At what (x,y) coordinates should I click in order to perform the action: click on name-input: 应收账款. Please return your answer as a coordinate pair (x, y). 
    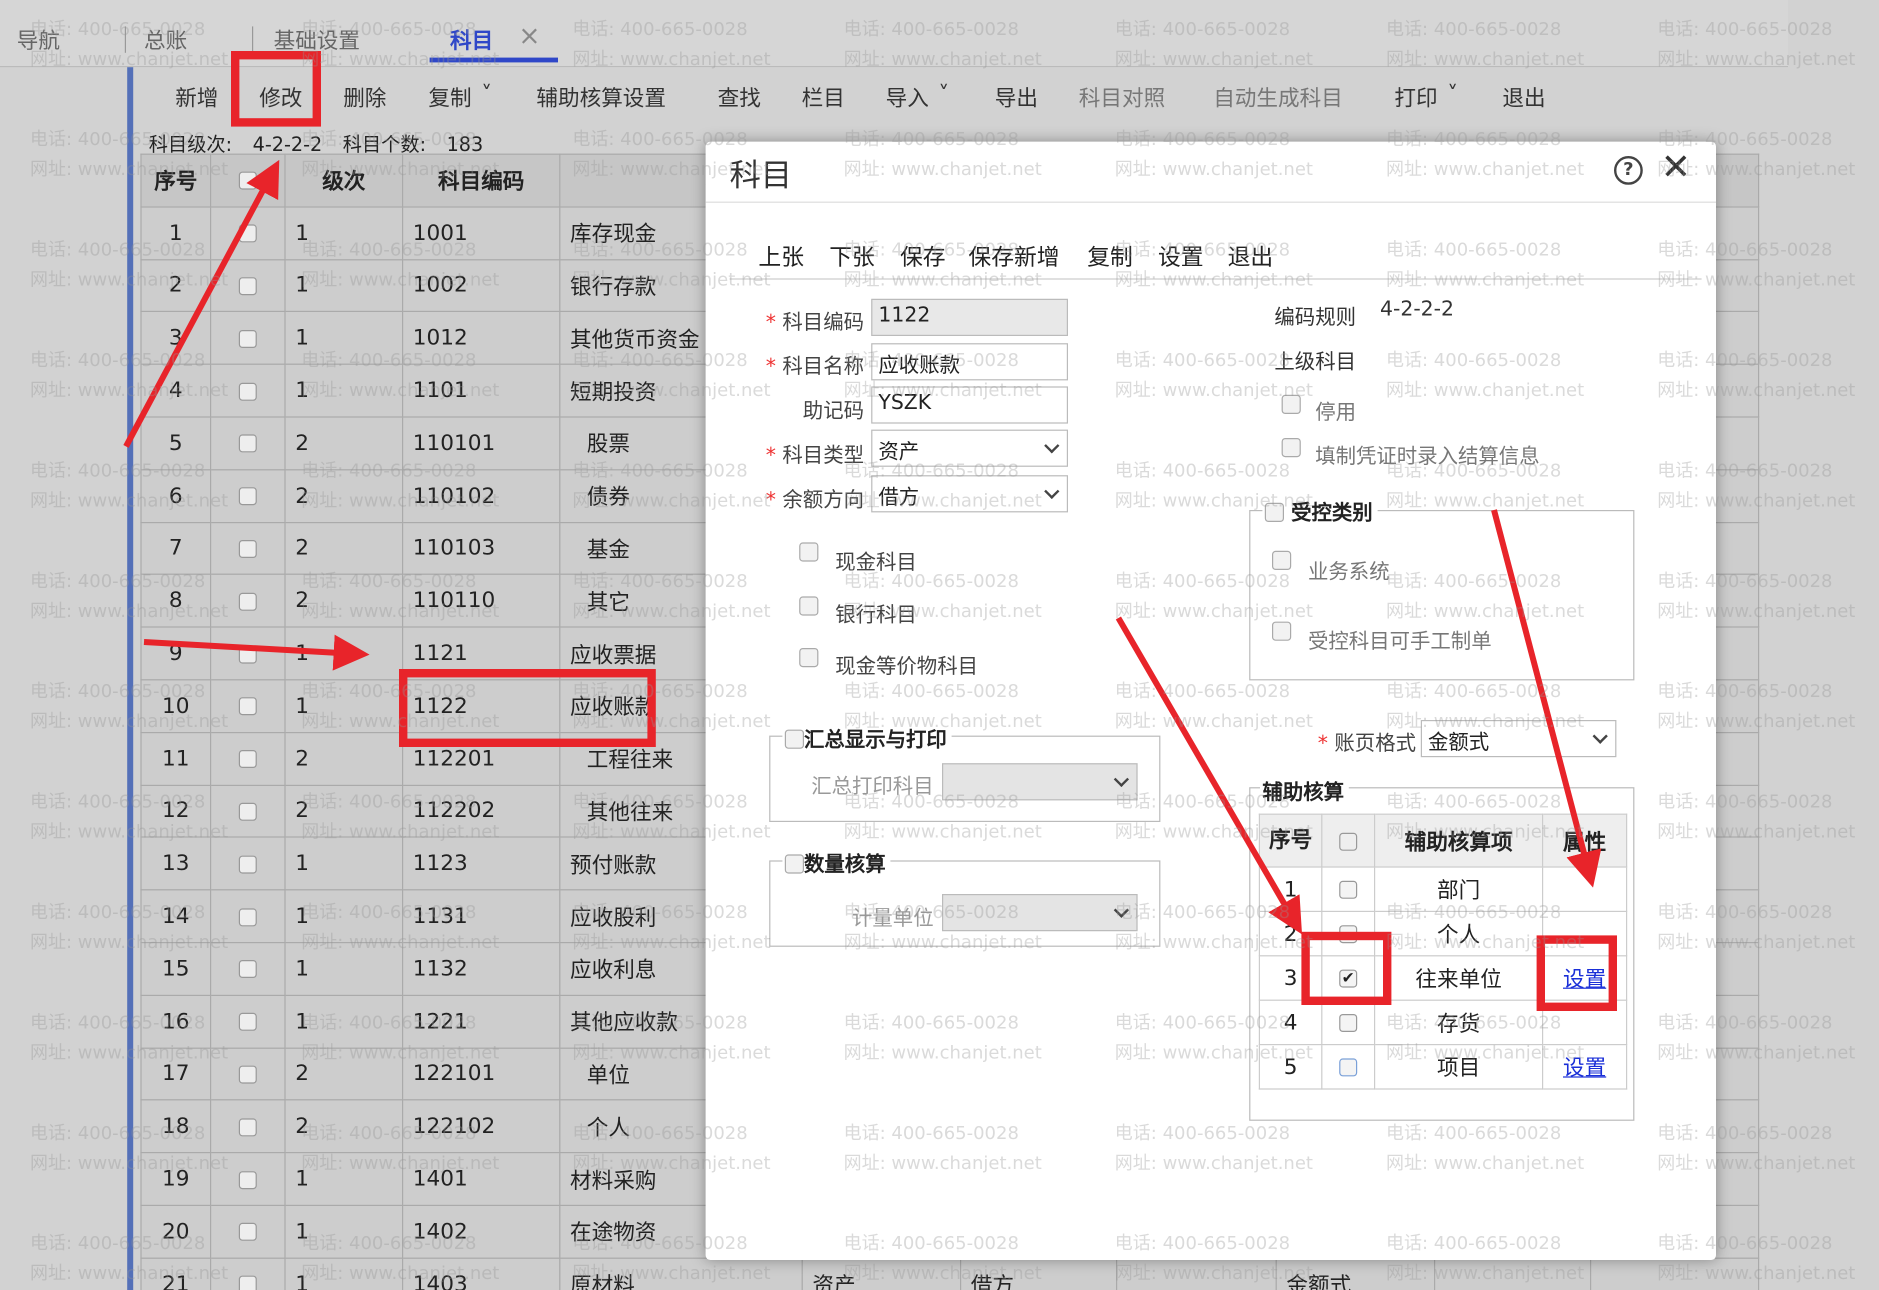
    Looking at the image, I should click on (969, 362).